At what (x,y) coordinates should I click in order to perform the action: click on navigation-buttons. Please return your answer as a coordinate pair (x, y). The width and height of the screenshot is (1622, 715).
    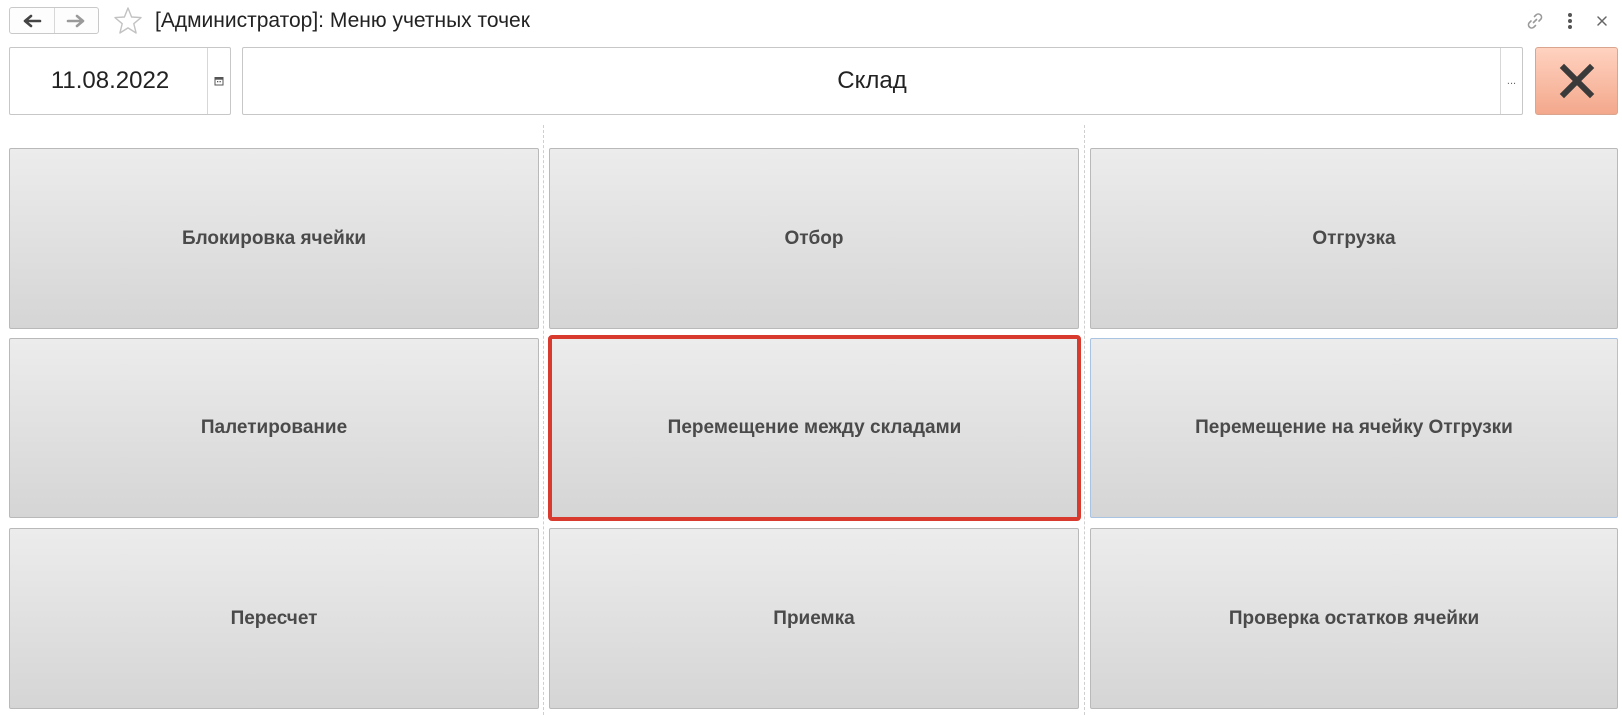
    Looking at the image, I should click on (54, 20).